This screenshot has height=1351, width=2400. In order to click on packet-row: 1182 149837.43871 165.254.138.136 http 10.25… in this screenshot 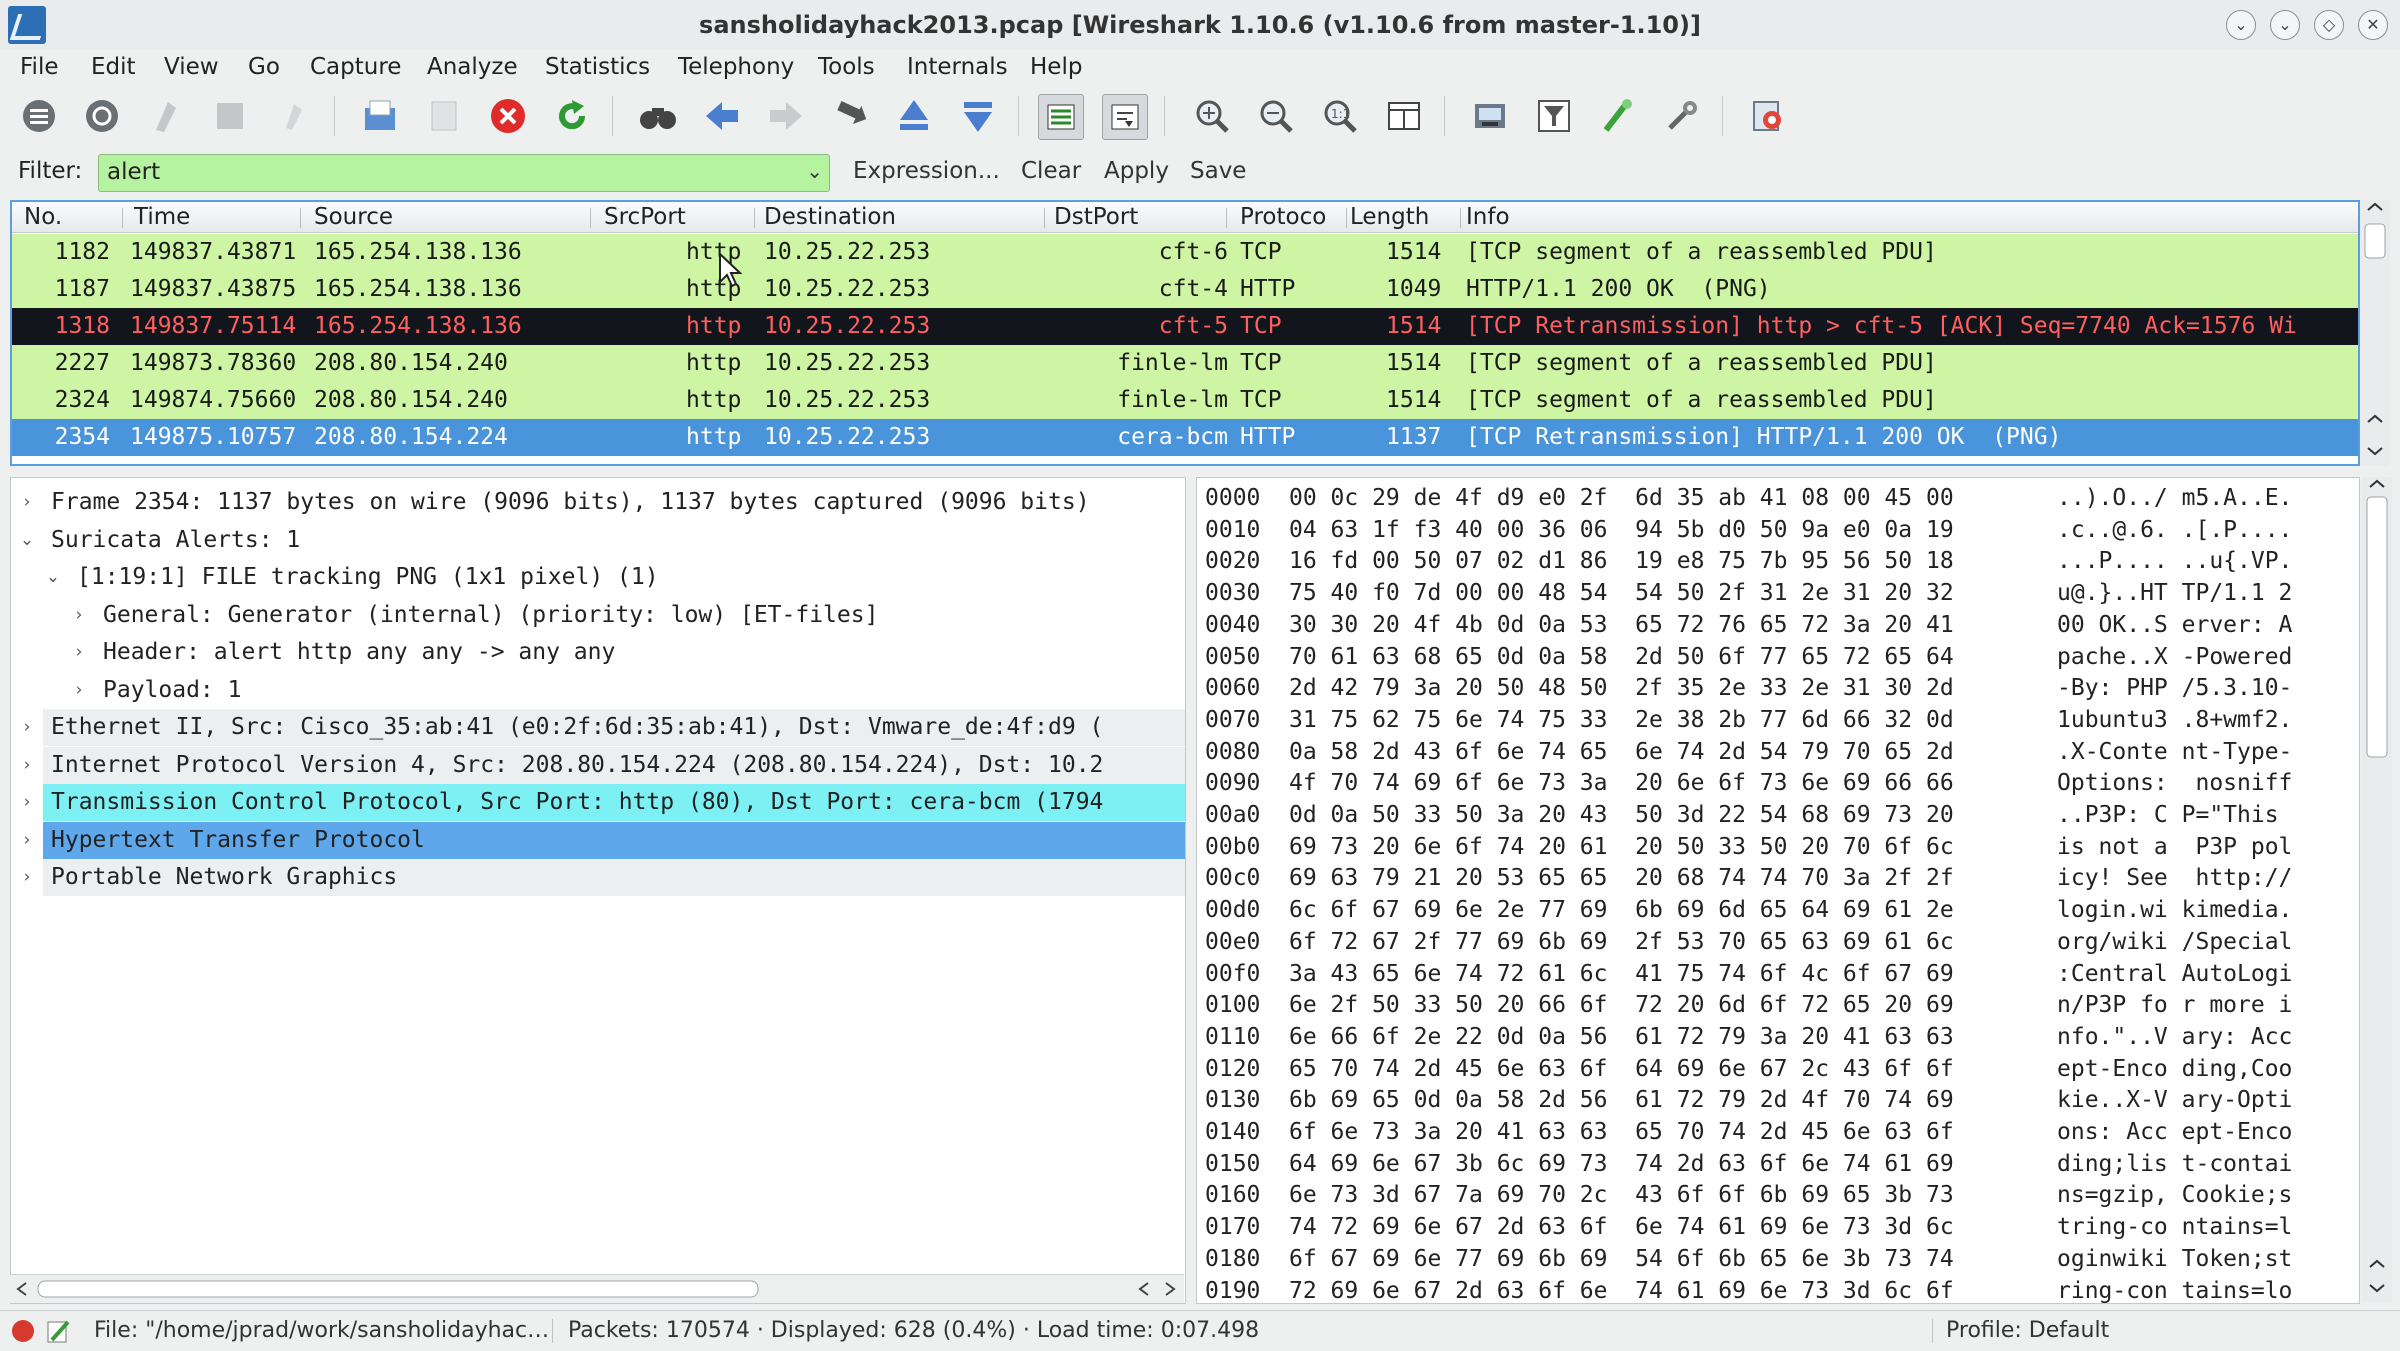, I will do `click(1185, 252)`.